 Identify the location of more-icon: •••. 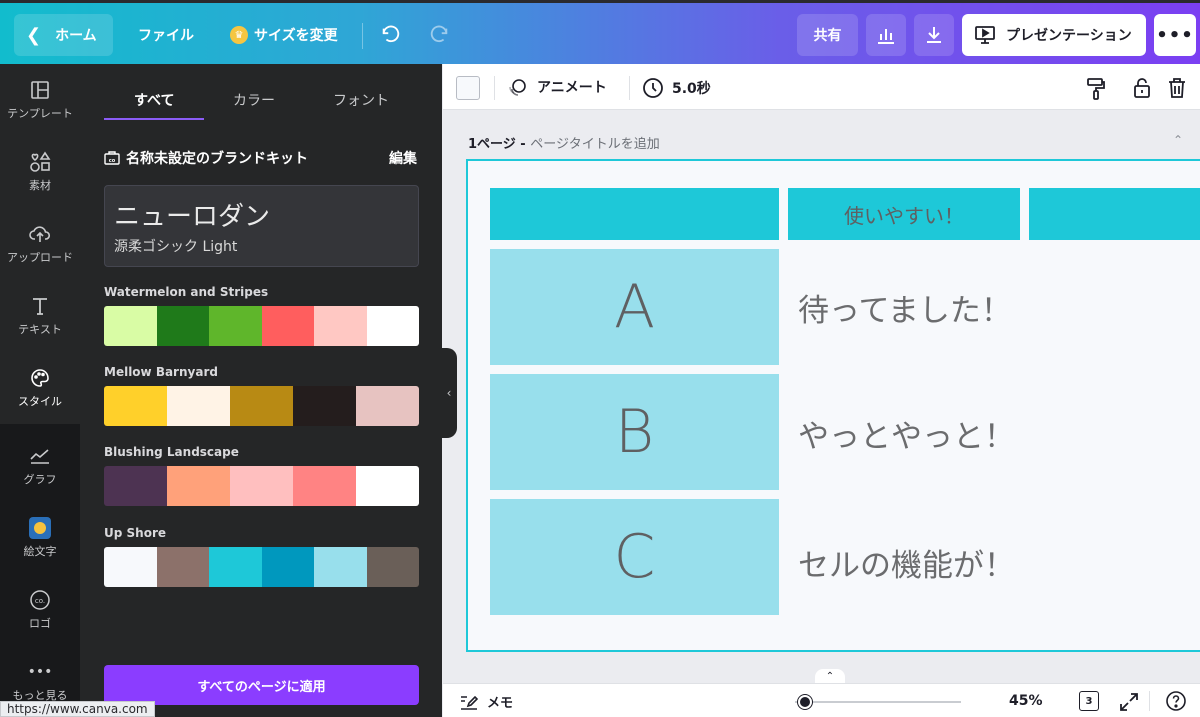
(1175, 35).